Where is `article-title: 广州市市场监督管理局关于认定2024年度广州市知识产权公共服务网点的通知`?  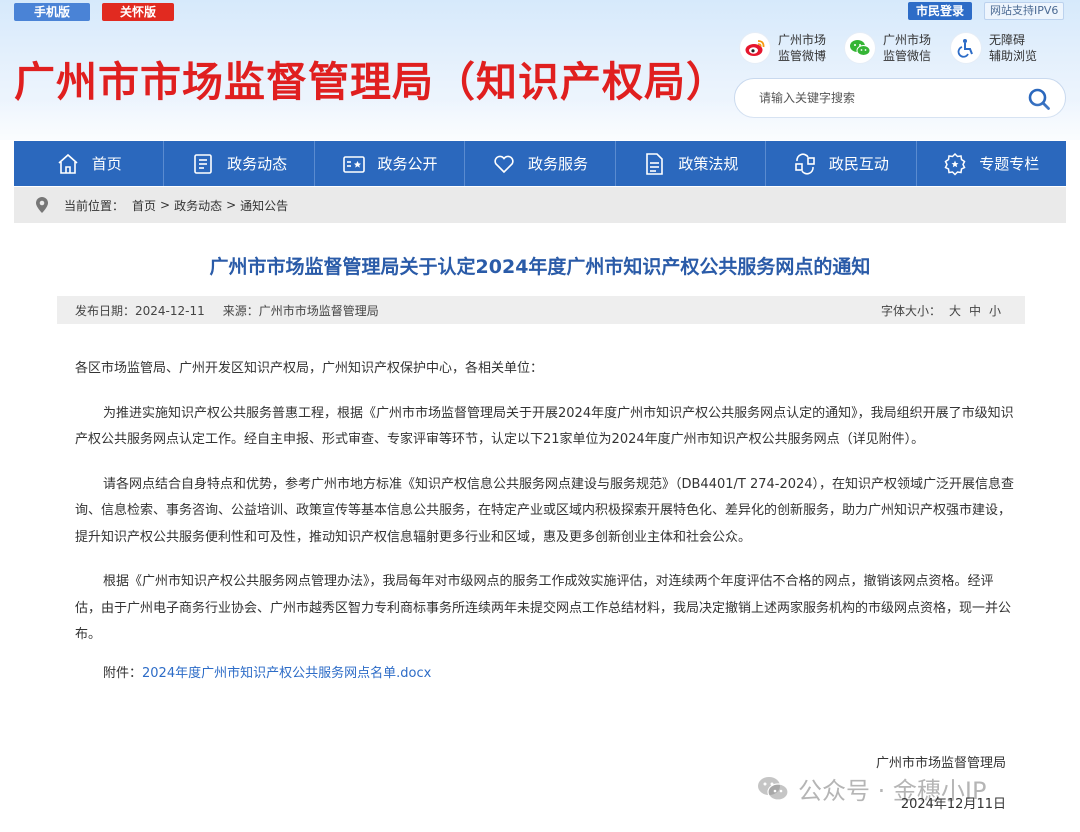 article-title: 广州市市场监督管理局关于认定2024年度广州市知识产权公共服务网点的通知 is located at coordinates (540, 267).